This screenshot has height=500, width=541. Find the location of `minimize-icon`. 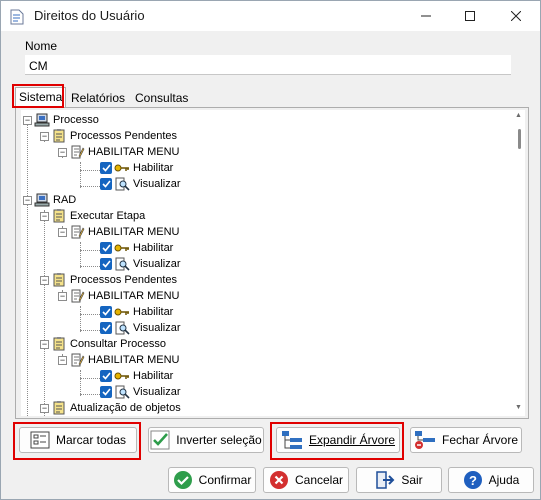

minimize-icon is located at coordinates (426, 16).